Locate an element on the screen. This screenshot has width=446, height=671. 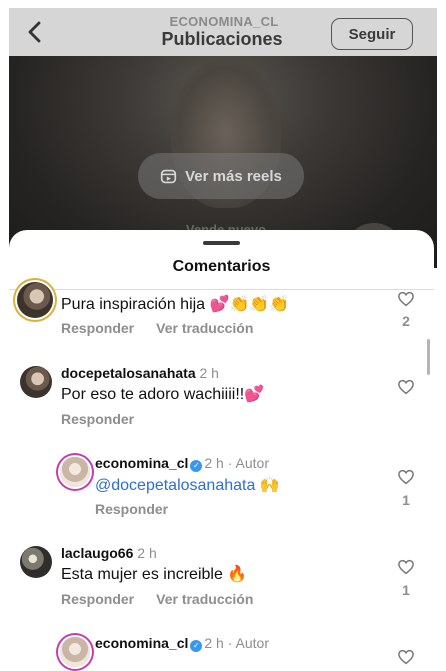
page-title: Publicaciones is located at coordinates (222, 39).